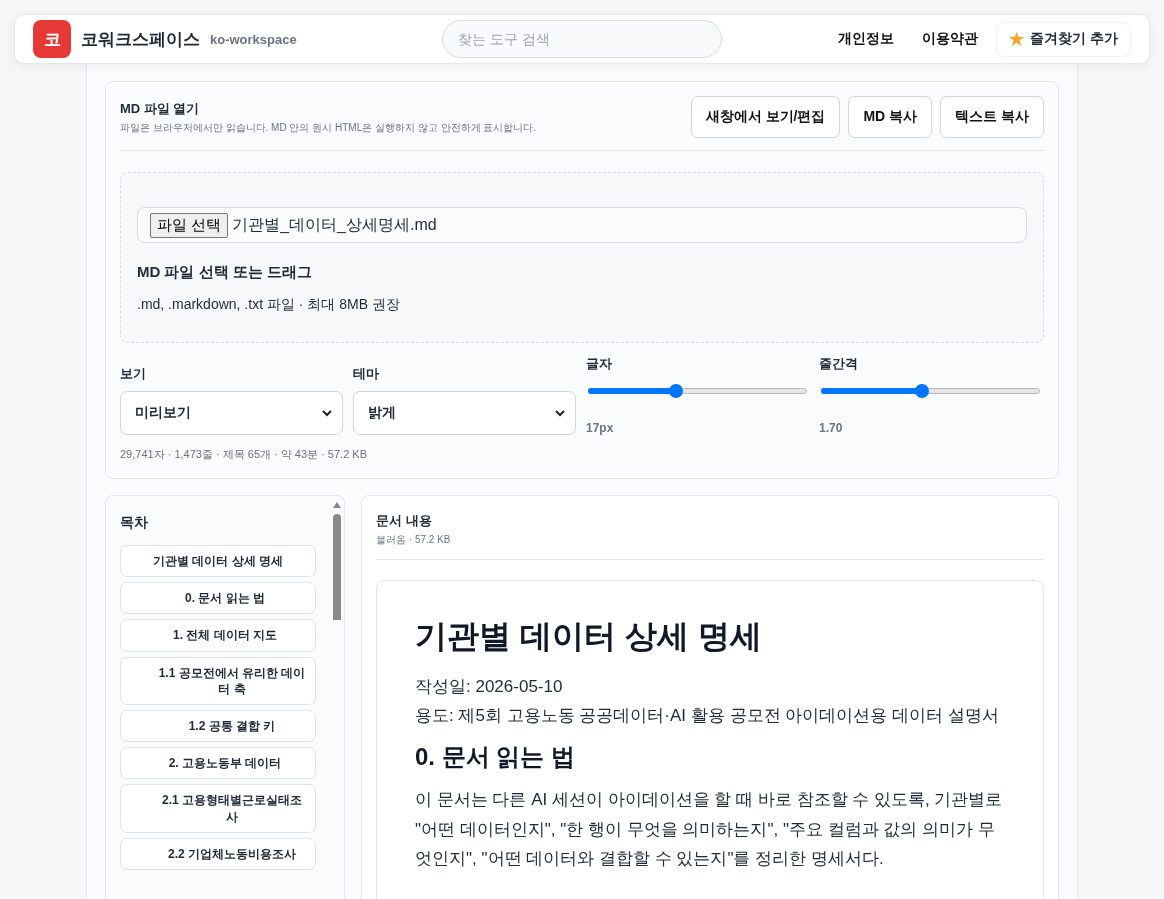  Describe the element at coordinates (709, 829) in the screenshot. I see `paragraph: 이 문서는 다른 AI 세션이 아이데이션을 할 때 바로 참조할 수 있도록, 기관별로 "어떤 데이터인지", "한 행이 무엇을 의미하는지", "주요 컬럼과 값의 의미가 무엇인지", "어떤 데이터와 결합할 수 있는지"를 정리한 명세서다.` at that location.